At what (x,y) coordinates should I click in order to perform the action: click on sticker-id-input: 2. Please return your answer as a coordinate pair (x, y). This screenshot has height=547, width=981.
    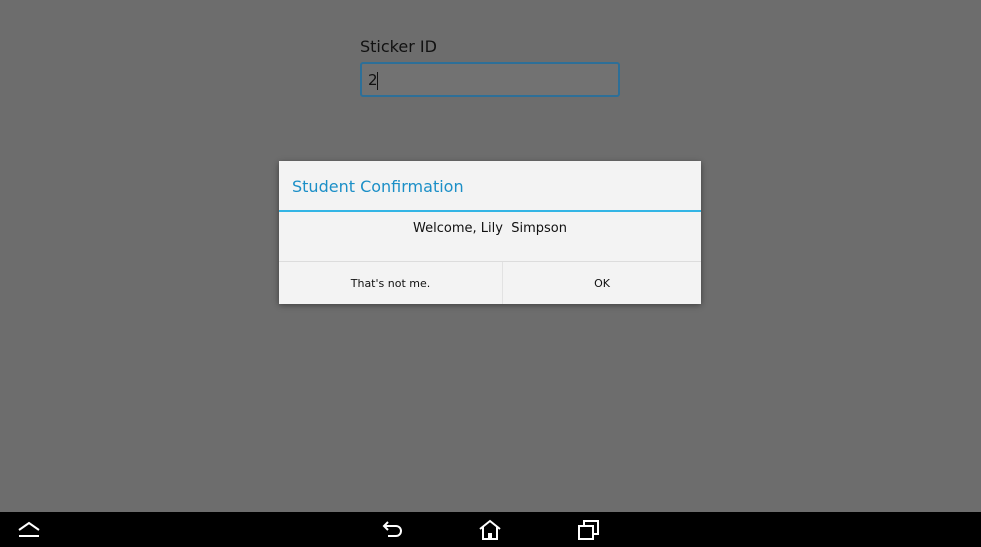
    Looking at the image, I should click on (490, 79).